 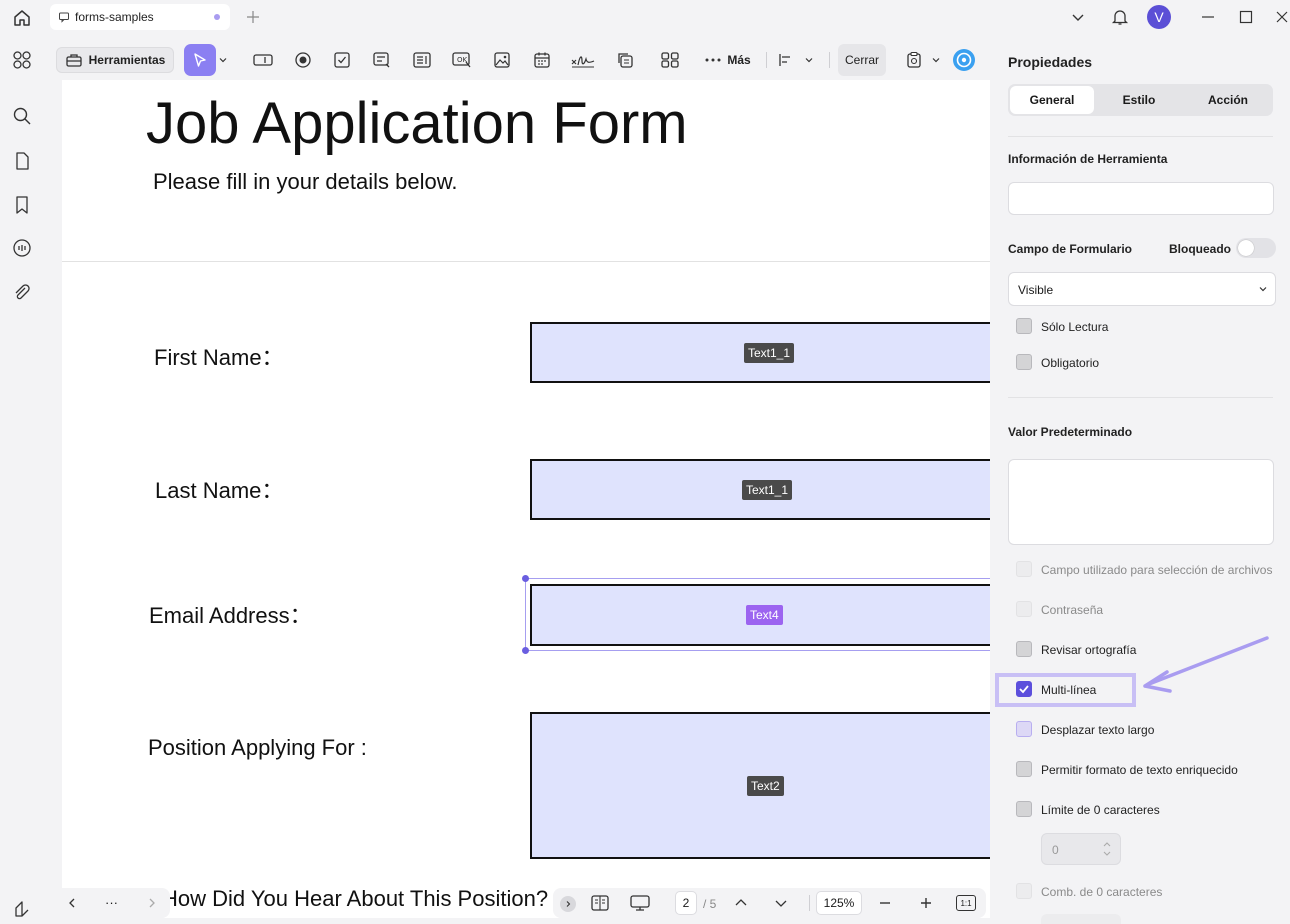 I want to click on title-bar: forms-samples V, so click(x=645, y=18).